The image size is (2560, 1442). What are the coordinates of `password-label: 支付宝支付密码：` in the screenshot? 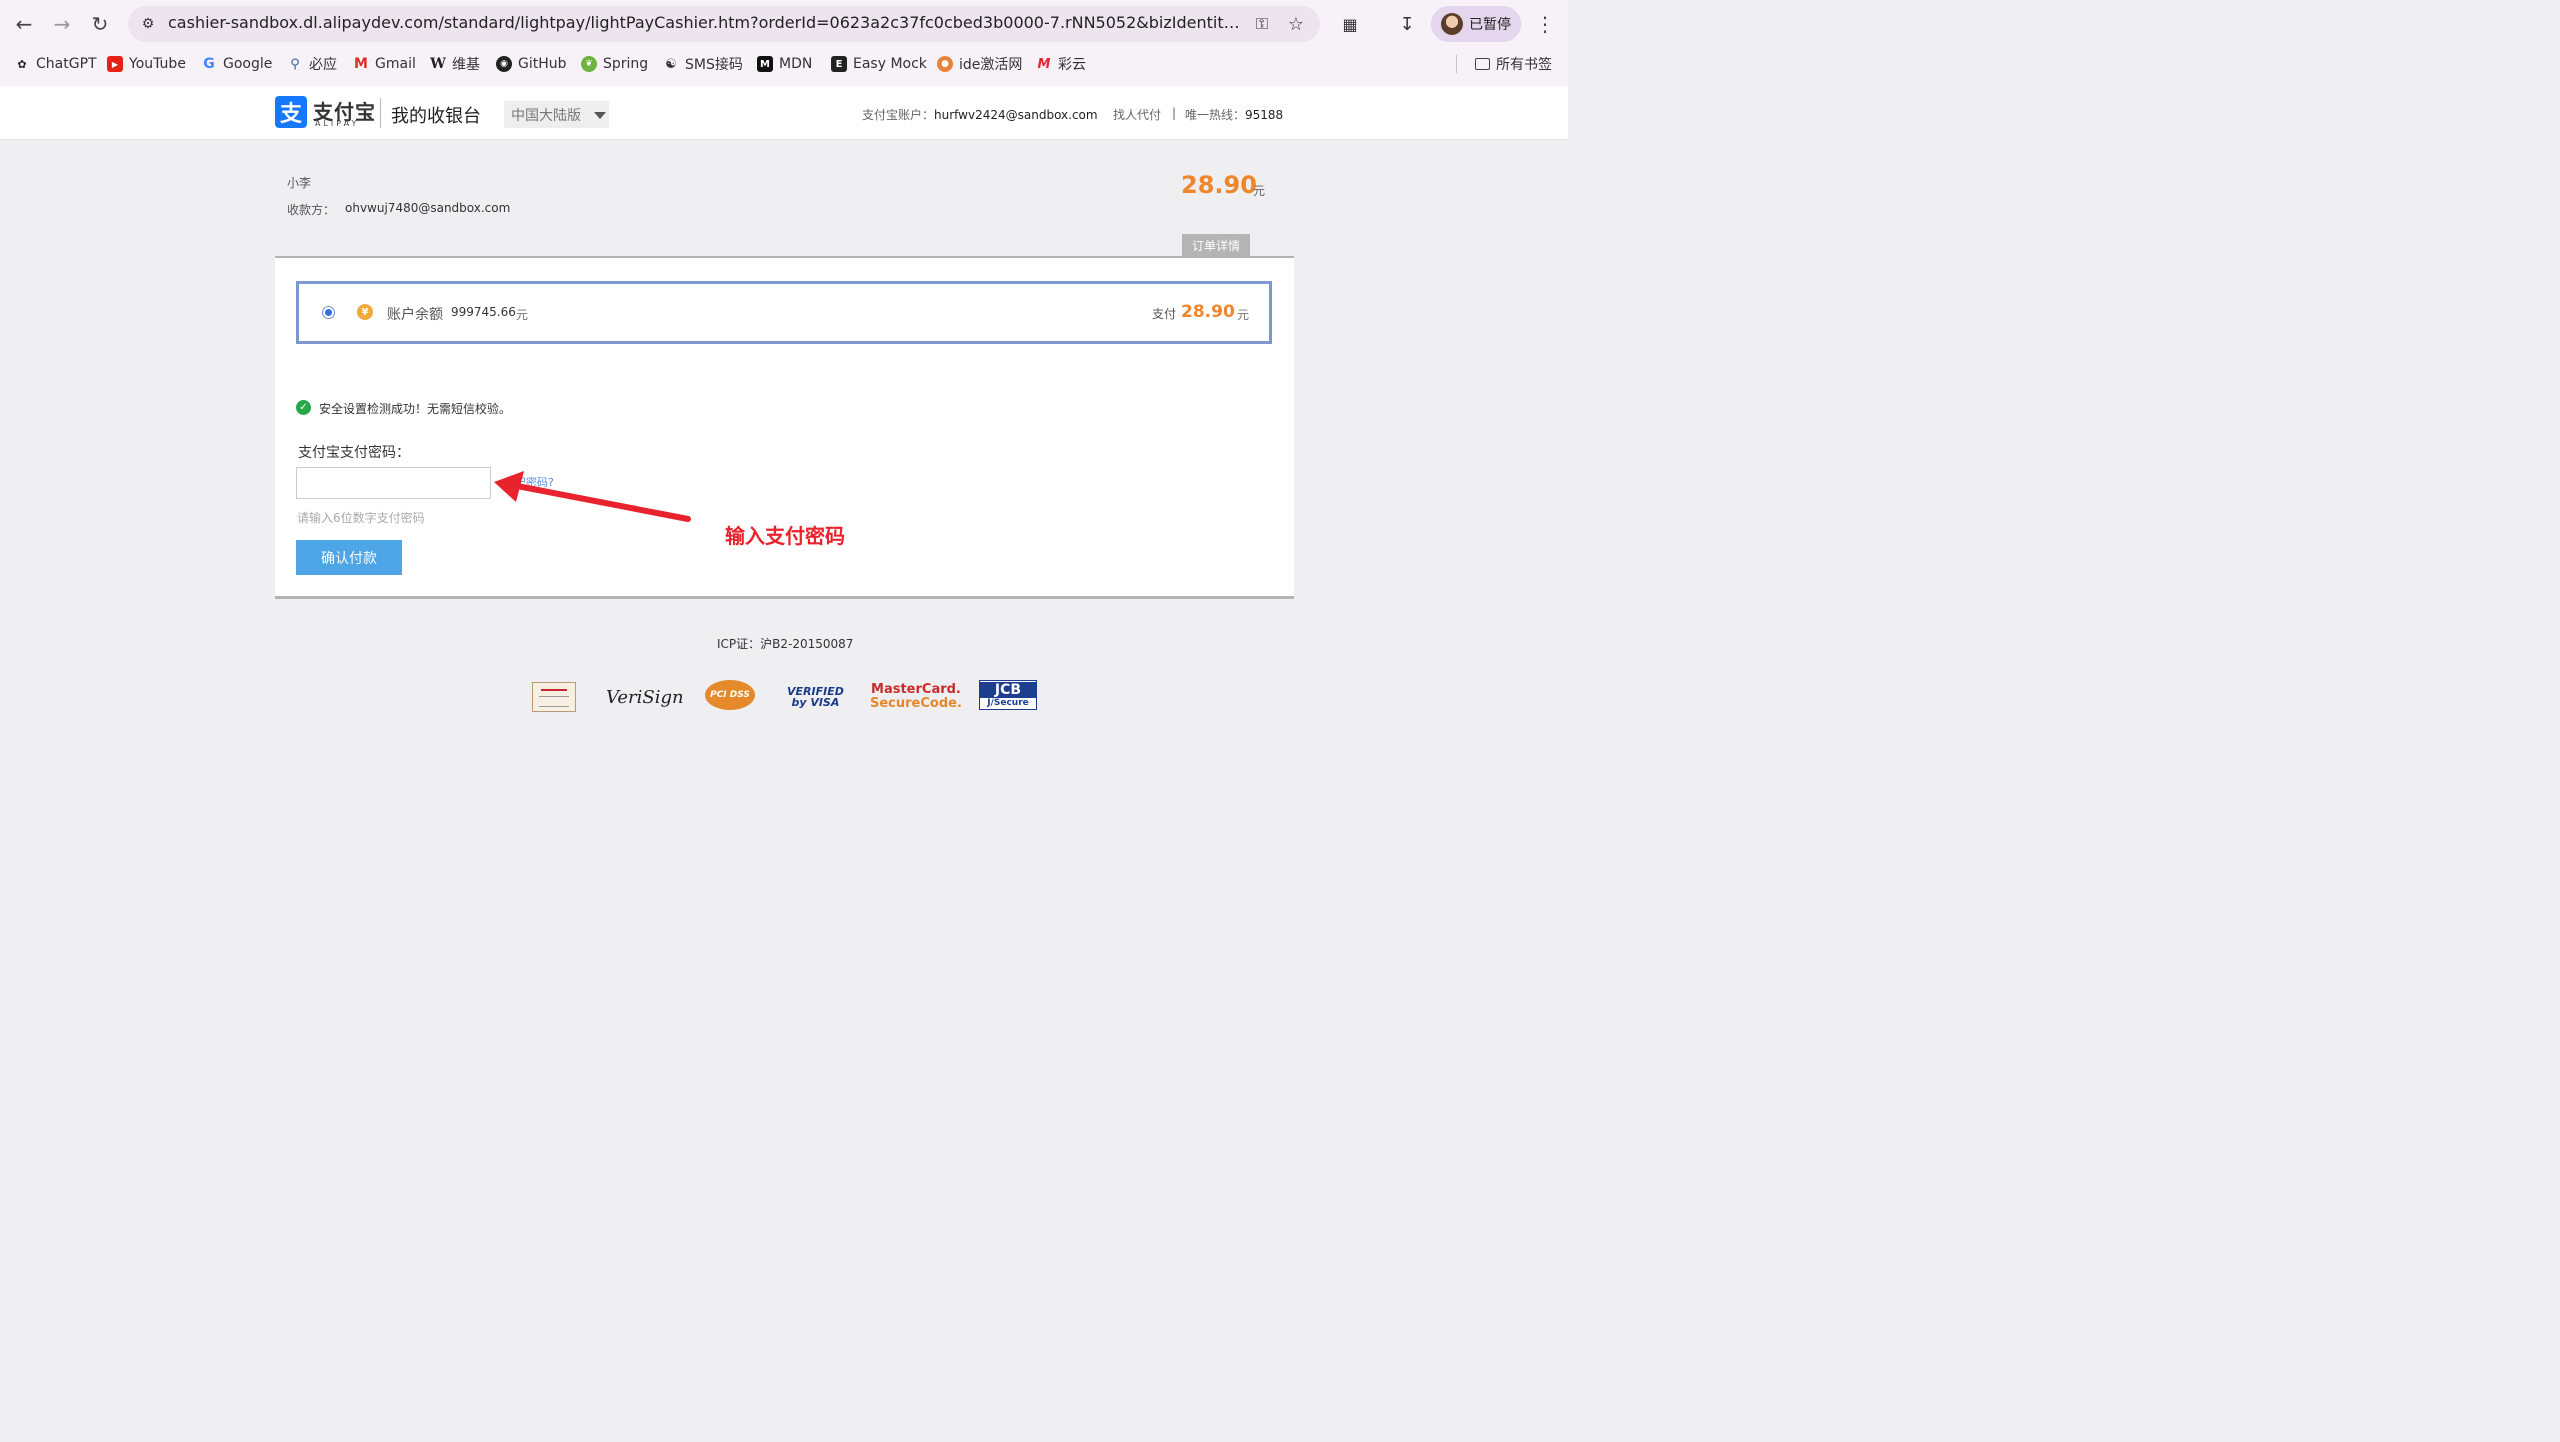 It's located at (354, 453).